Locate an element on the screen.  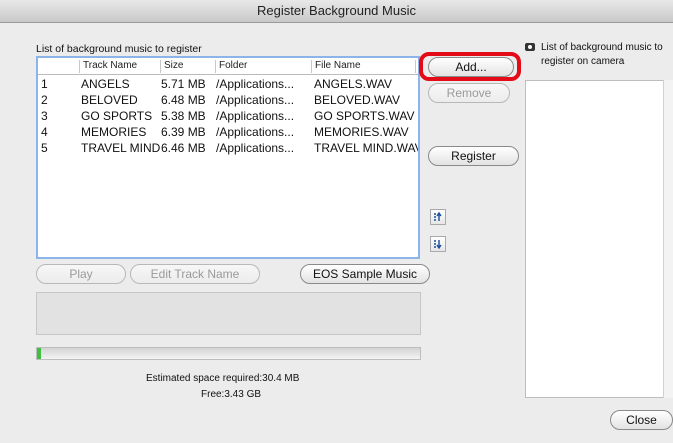
camera-list-title-line2: register on camera is located at coordinates (583, 61).